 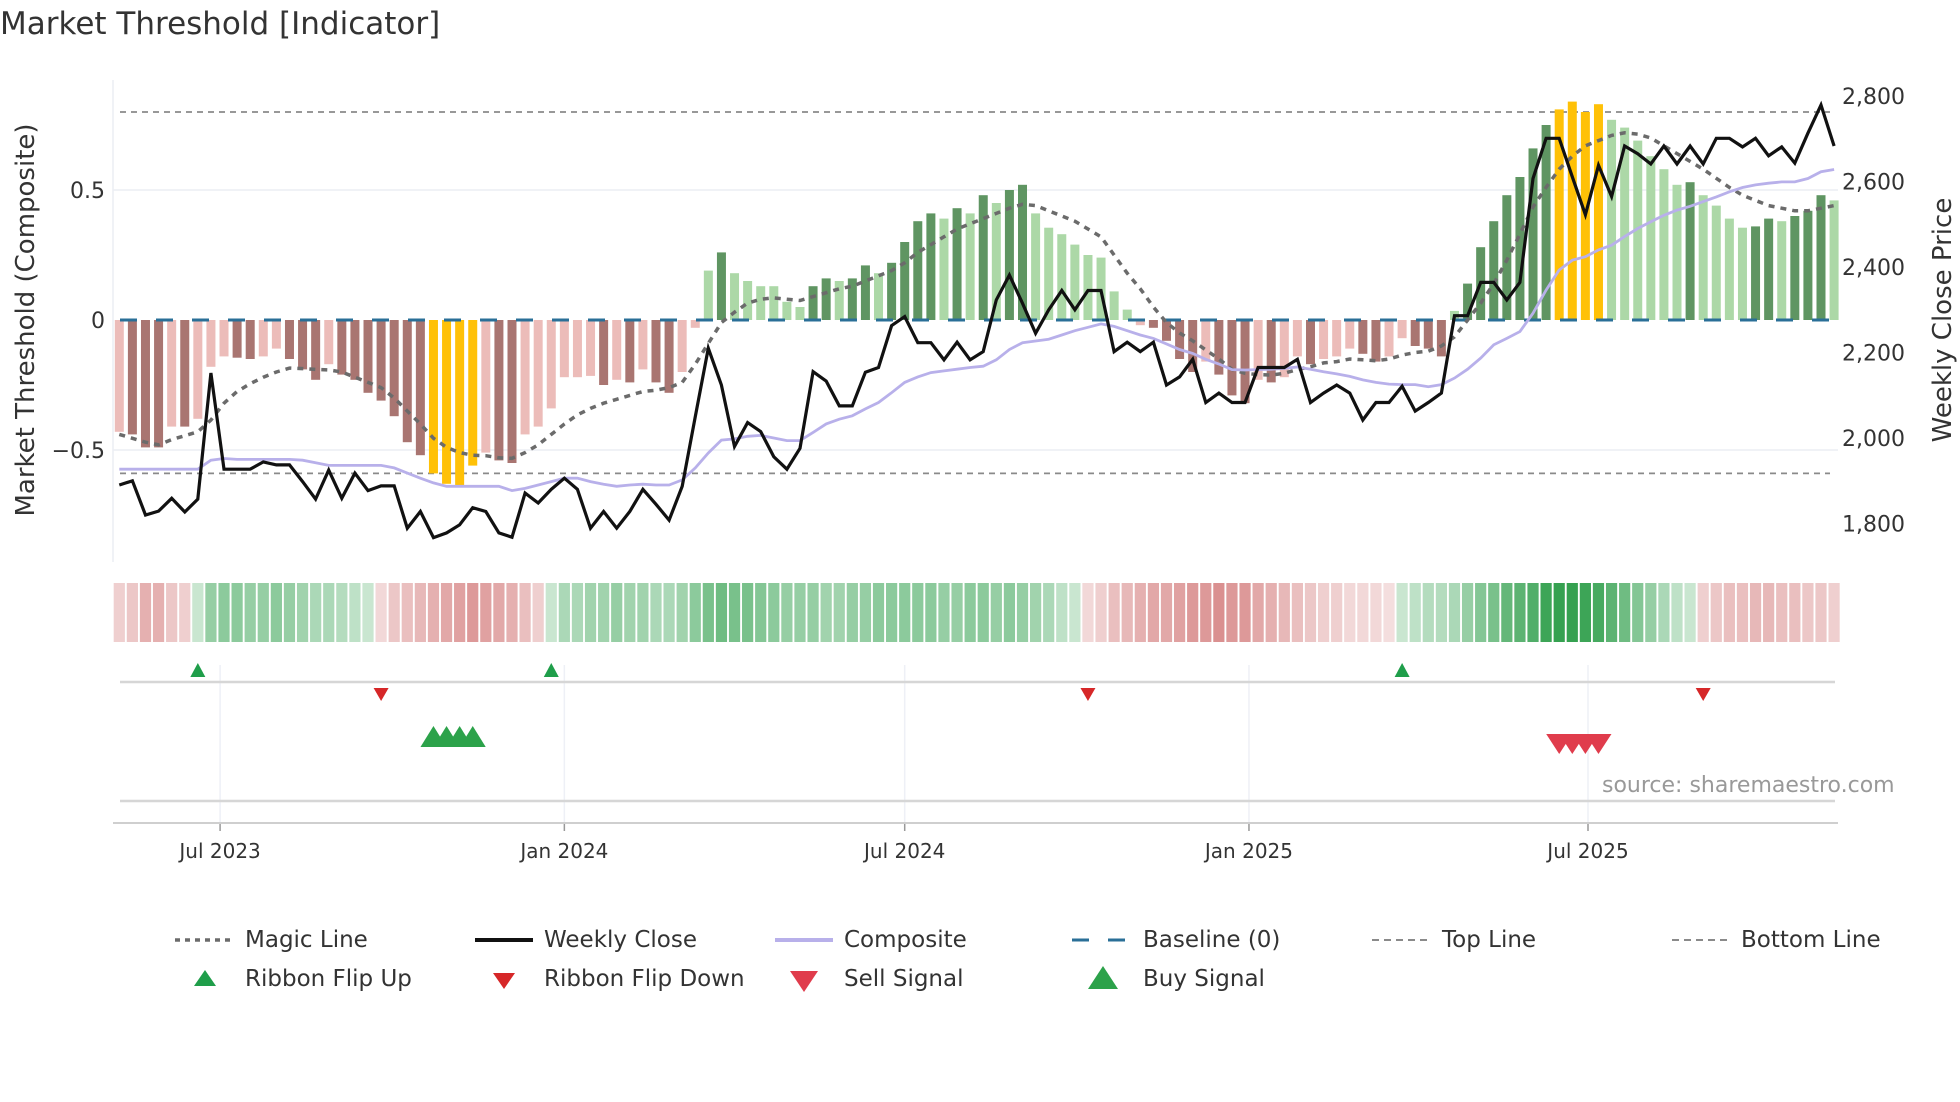 I want to click on right-tick-label: 2,400, so click(x=1873, y=268).